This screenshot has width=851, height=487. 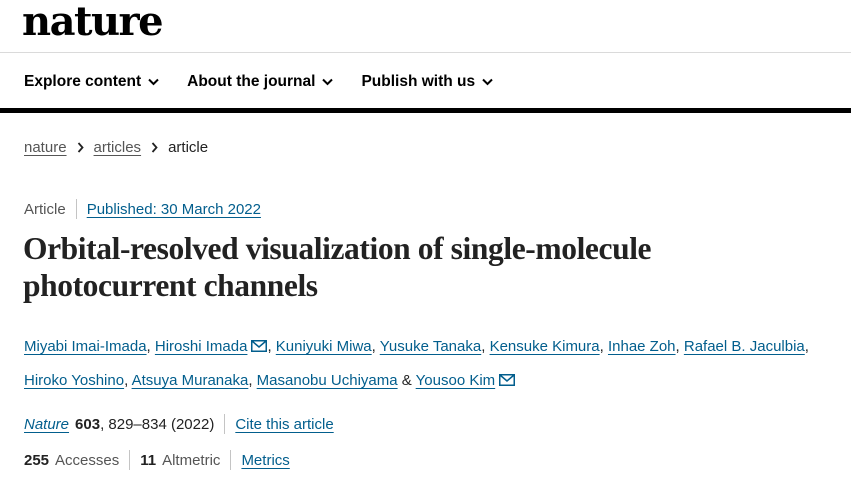 What do you see at coordinates (174, 209) in the screenshot?
I see `published-date-link: Published: 30 March 2022` at bounding box center [174, 209].